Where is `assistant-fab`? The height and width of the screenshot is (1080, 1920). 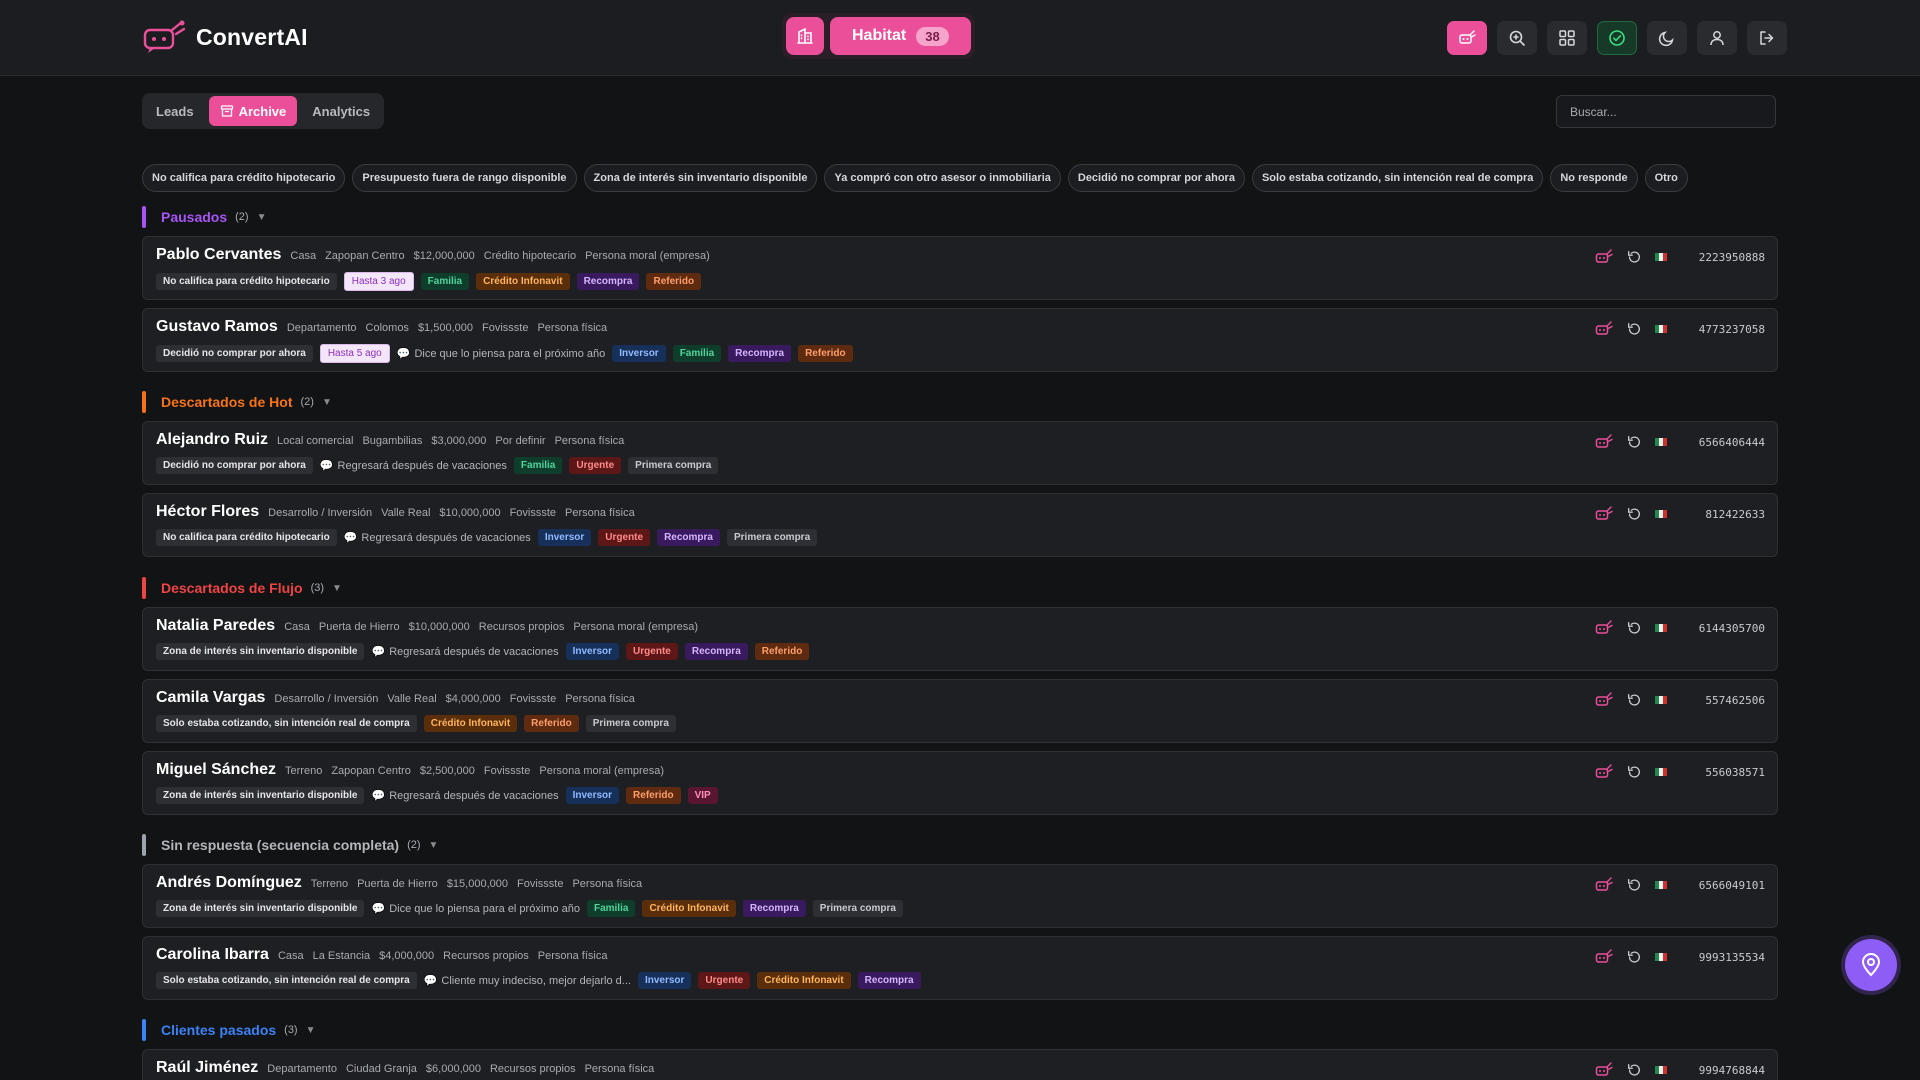
assistant-fab is located at coordinates (1871, 965).